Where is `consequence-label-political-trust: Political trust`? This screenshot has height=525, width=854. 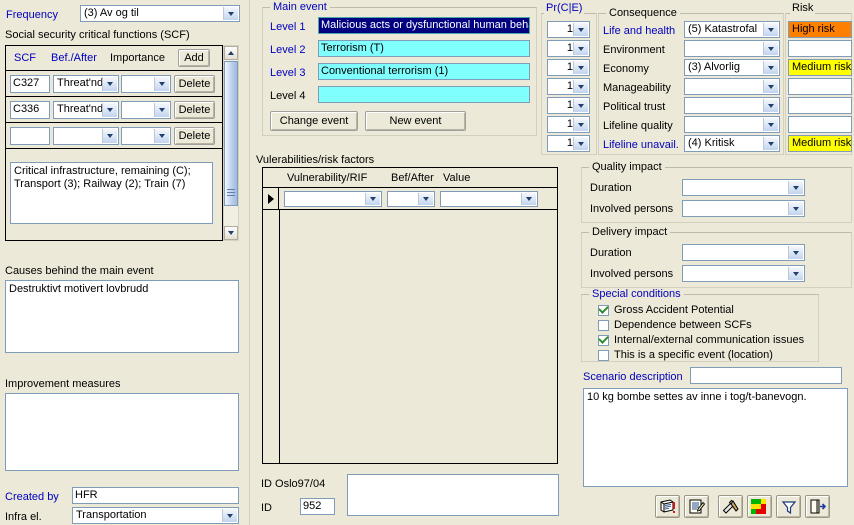
consequence-label-political-trust: Political trust is located at coordinates (634, 107).